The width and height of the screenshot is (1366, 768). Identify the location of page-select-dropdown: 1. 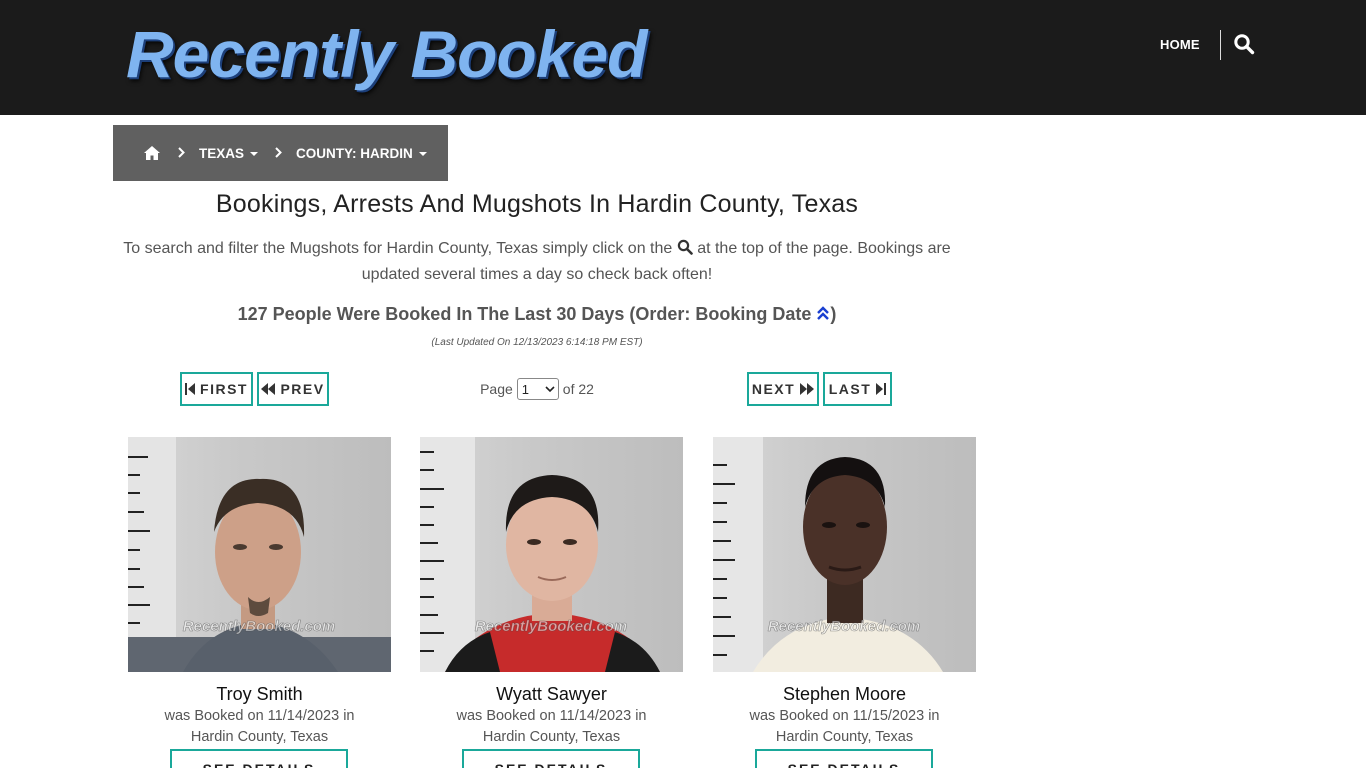
(537, 389).